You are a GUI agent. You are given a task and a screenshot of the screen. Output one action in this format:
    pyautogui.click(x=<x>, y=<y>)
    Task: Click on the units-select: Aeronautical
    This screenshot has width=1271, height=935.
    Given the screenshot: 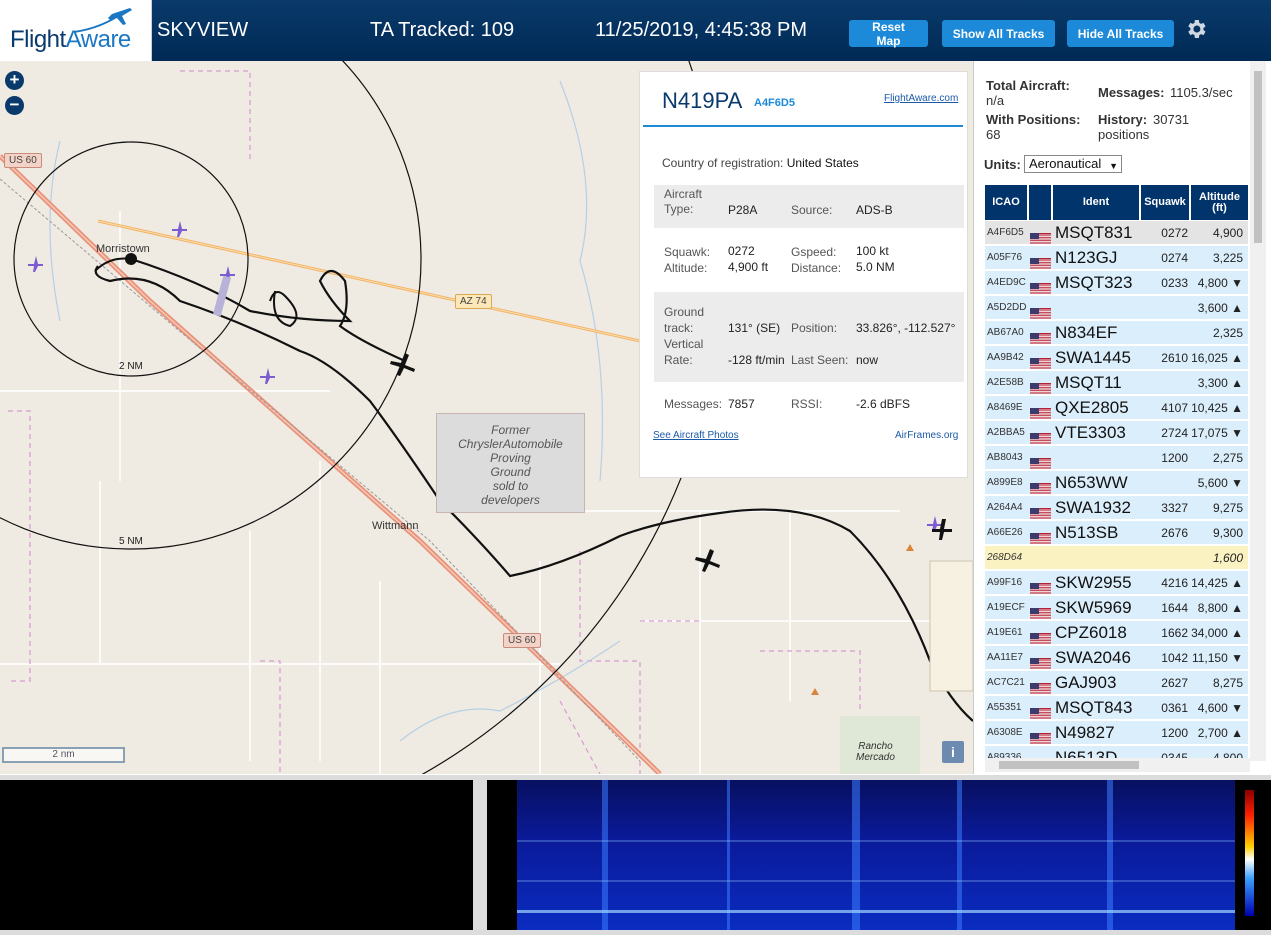 What is the action you would take?
    pyautogui.click(x=1073, y=164)
    